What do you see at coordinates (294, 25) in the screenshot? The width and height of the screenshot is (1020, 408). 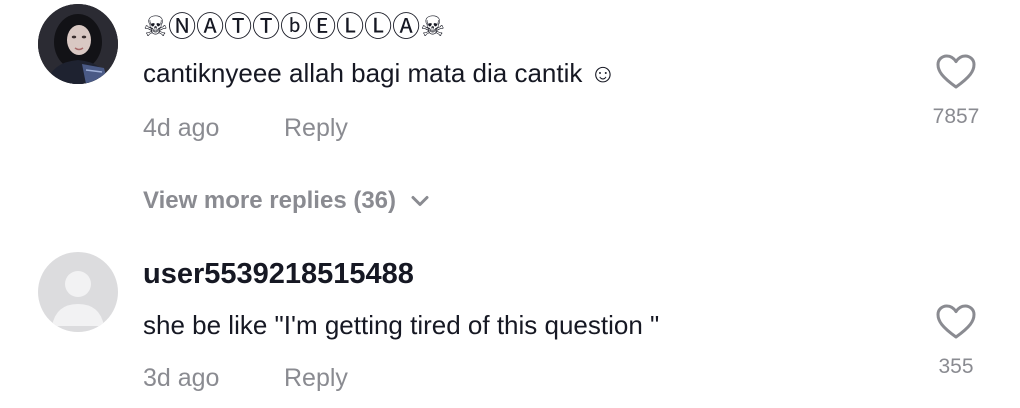 I see `comment-username: ☠ⓃⒶⓉⓉⓑⒺⓁⓁⒶ☠` at bounding box center [294, 25].